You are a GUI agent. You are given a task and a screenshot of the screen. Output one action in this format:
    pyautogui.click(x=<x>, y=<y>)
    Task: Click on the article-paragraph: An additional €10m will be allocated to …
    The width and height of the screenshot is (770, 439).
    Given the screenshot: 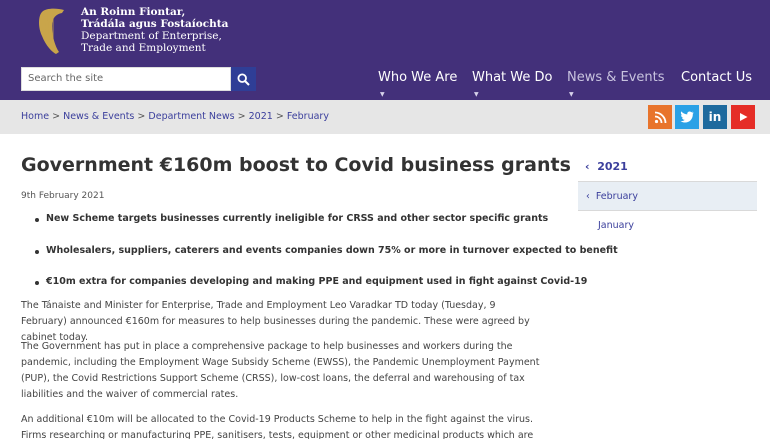 What is the action you would take?
    pyautogui.click(x=277, y=426)
    